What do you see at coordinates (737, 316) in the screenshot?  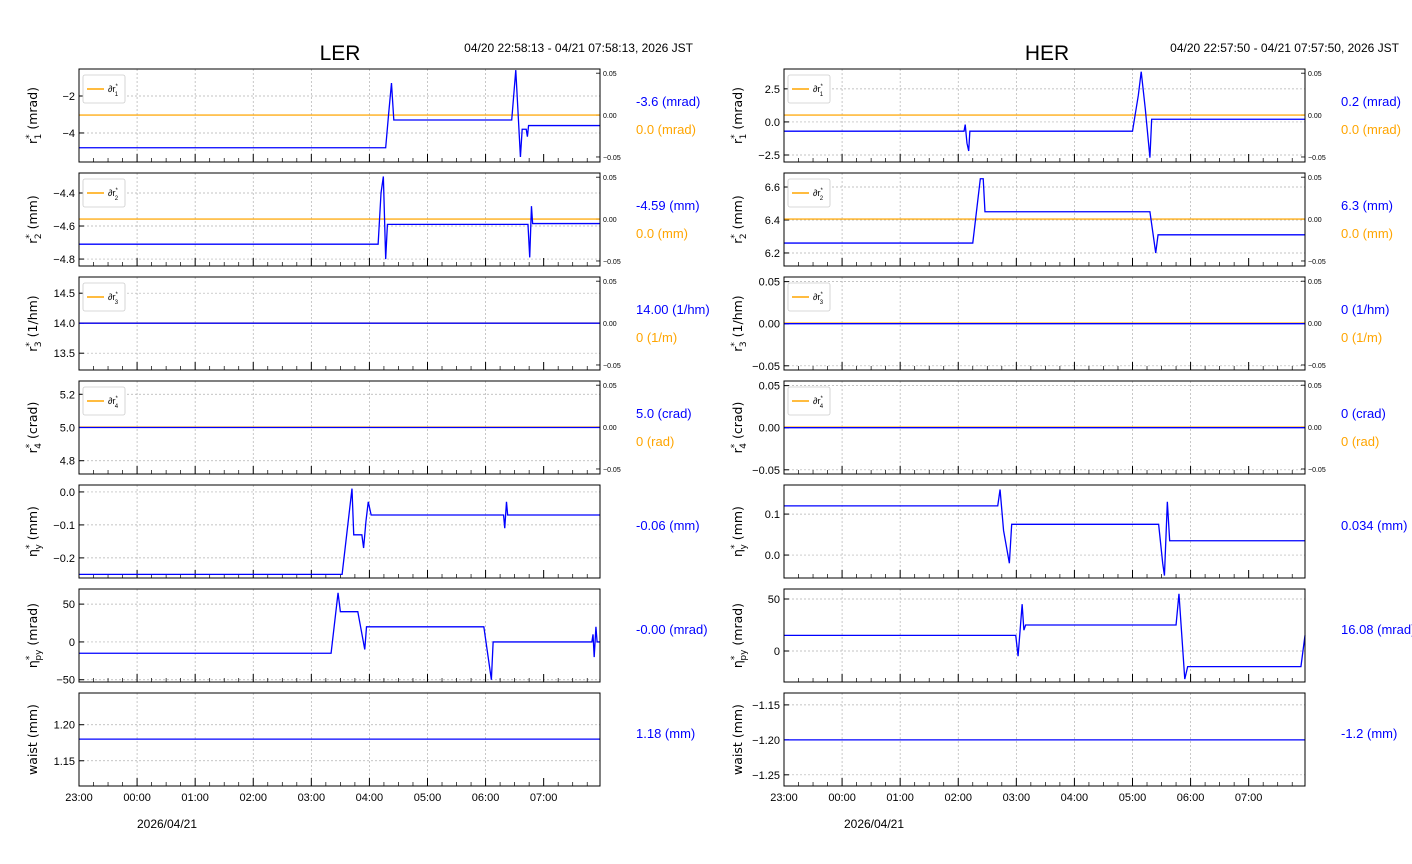 I see `y-label-unit: (1/hm)` at bounding box center [737, 316].